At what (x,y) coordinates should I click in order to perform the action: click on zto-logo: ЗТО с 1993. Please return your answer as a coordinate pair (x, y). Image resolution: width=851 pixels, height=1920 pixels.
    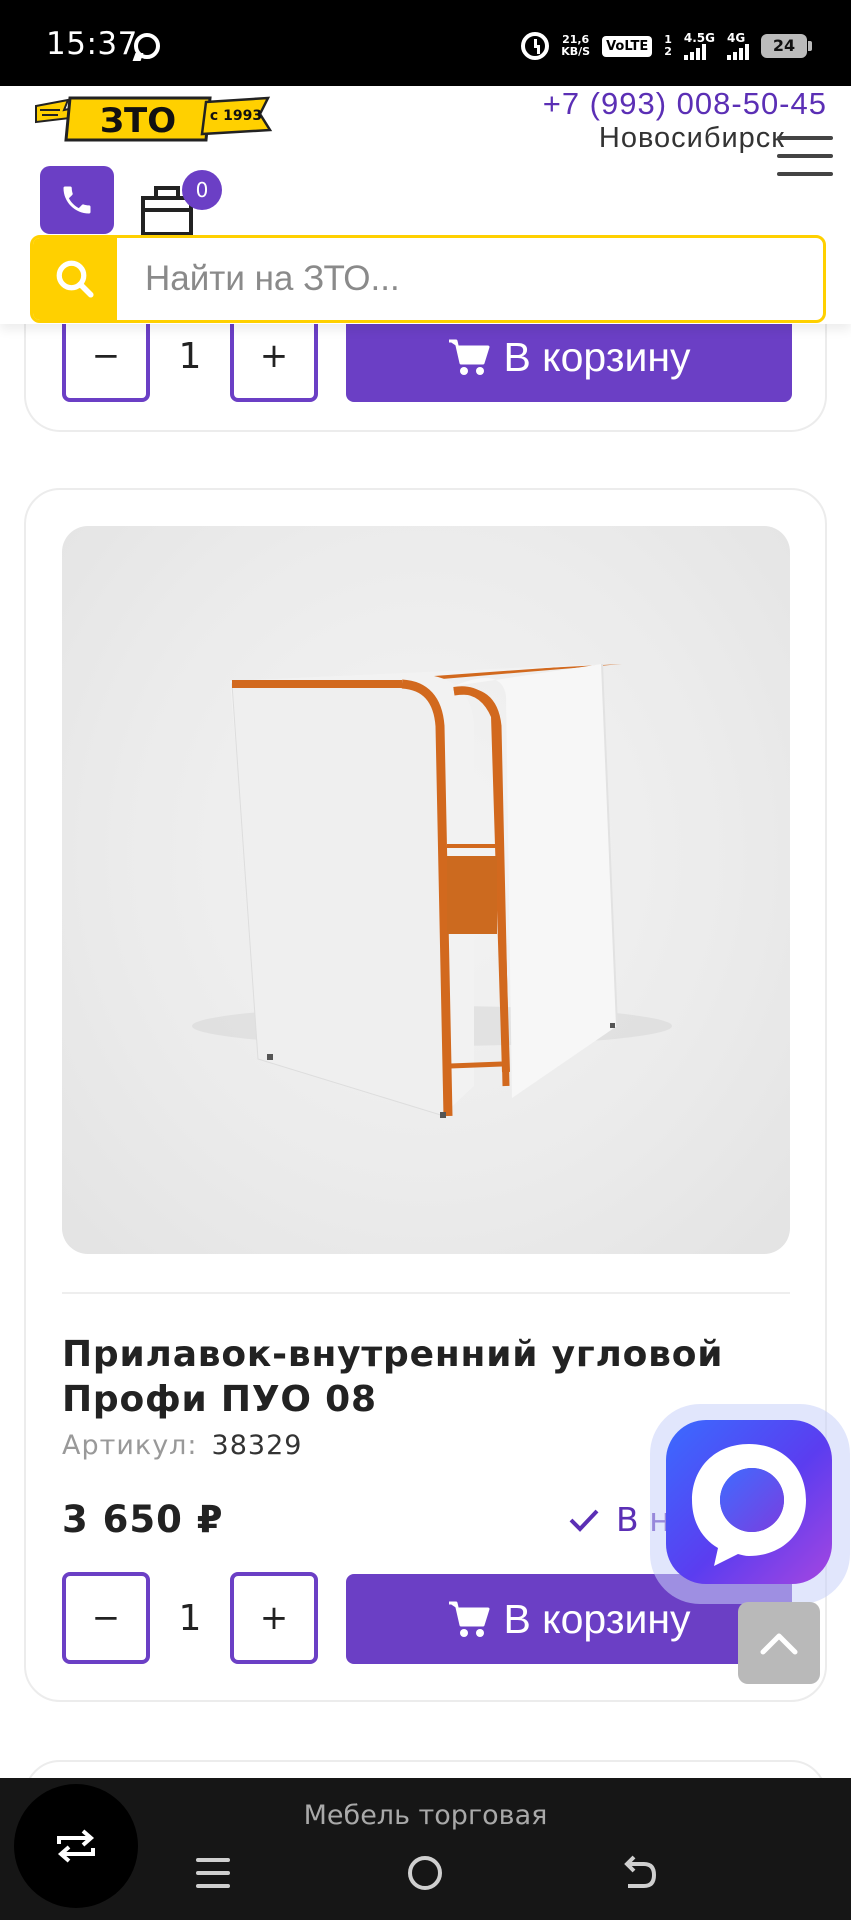
    Looking at the image, I should click on (153, 118).